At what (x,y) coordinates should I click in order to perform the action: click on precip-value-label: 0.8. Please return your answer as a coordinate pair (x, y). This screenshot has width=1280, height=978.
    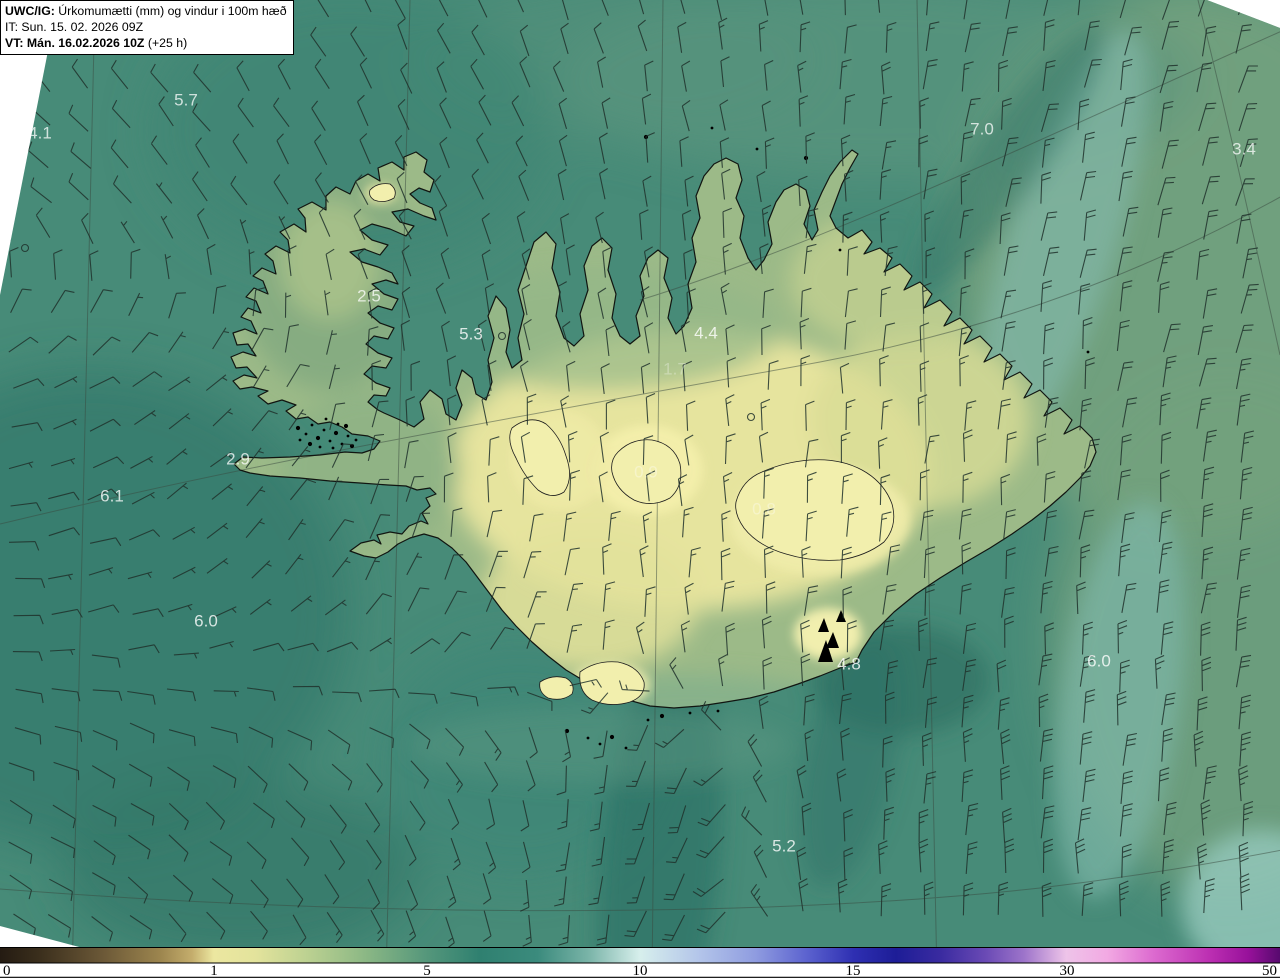
    Looking at the image, I should click on (764, 509).